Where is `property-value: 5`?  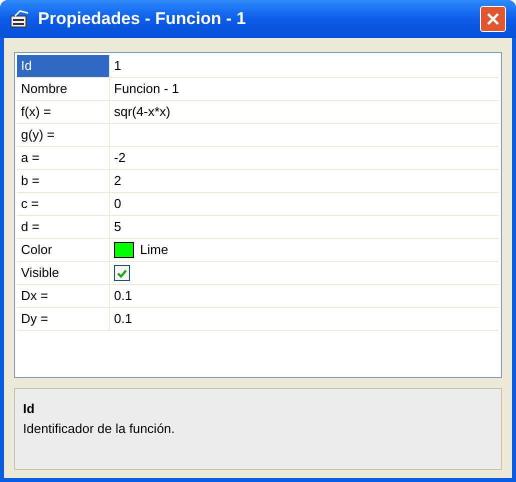 property-value: 5 is located at coordinates (118, 227).